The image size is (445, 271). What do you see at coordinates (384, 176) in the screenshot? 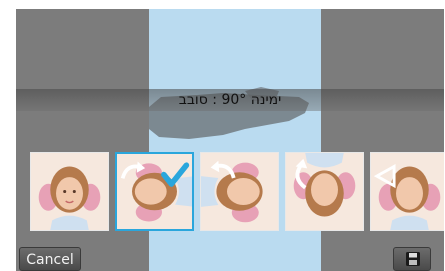
I see `flip-horizontal-icon` at bounding box center [384, 176].